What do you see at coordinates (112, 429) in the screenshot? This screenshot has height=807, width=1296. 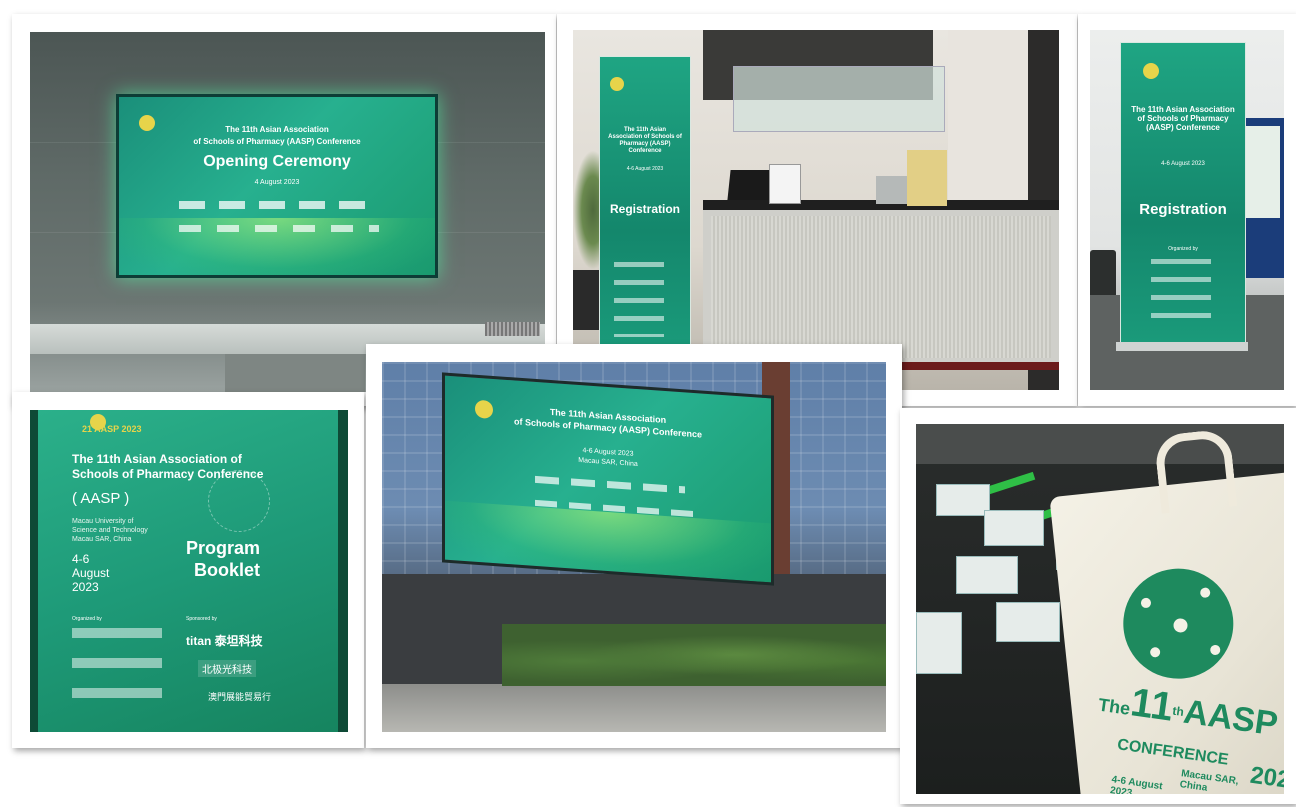 I see `booklet-logo-text: 21 AASP 2023` at bounding box center [112, 429].